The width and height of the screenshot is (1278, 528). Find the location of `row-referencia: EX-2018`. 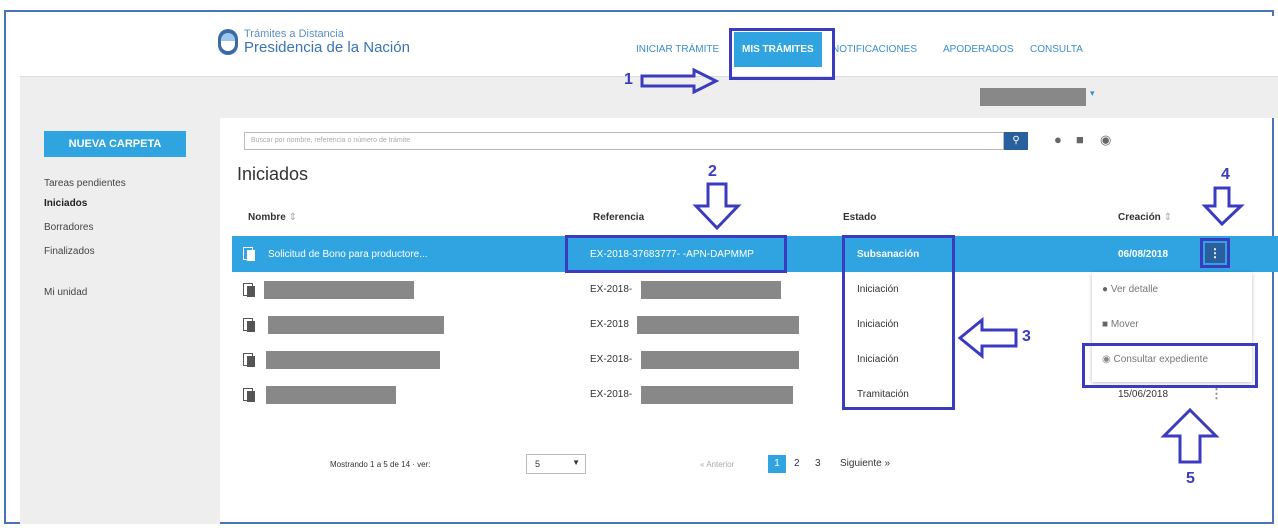

row-referencia: EX-2018 is located at coordinates (609, 324).